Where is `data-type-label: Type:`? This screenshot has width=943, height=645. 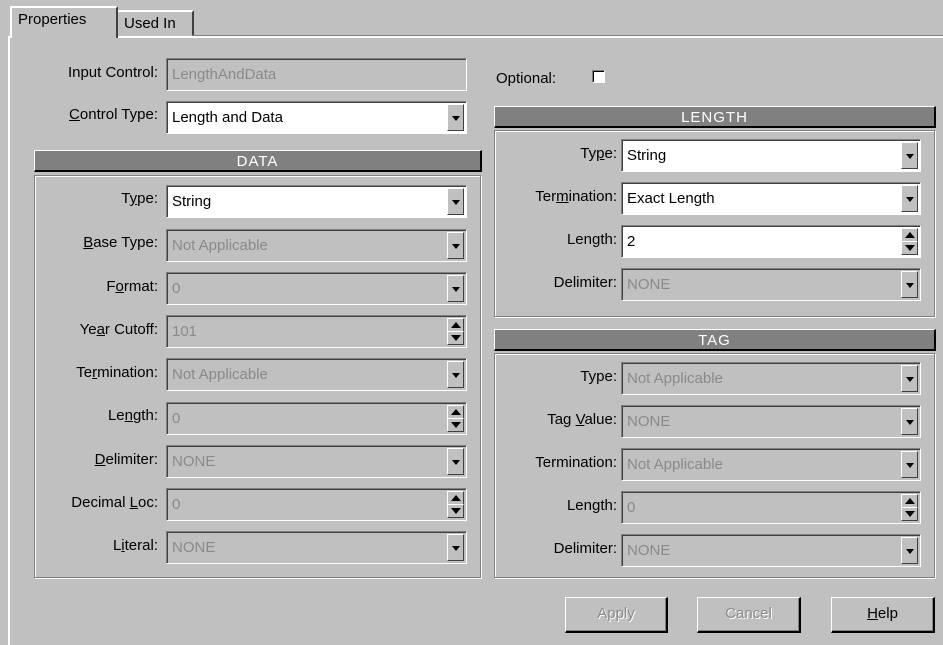 data-type-label: Type: is located at coordinates (139, 198).